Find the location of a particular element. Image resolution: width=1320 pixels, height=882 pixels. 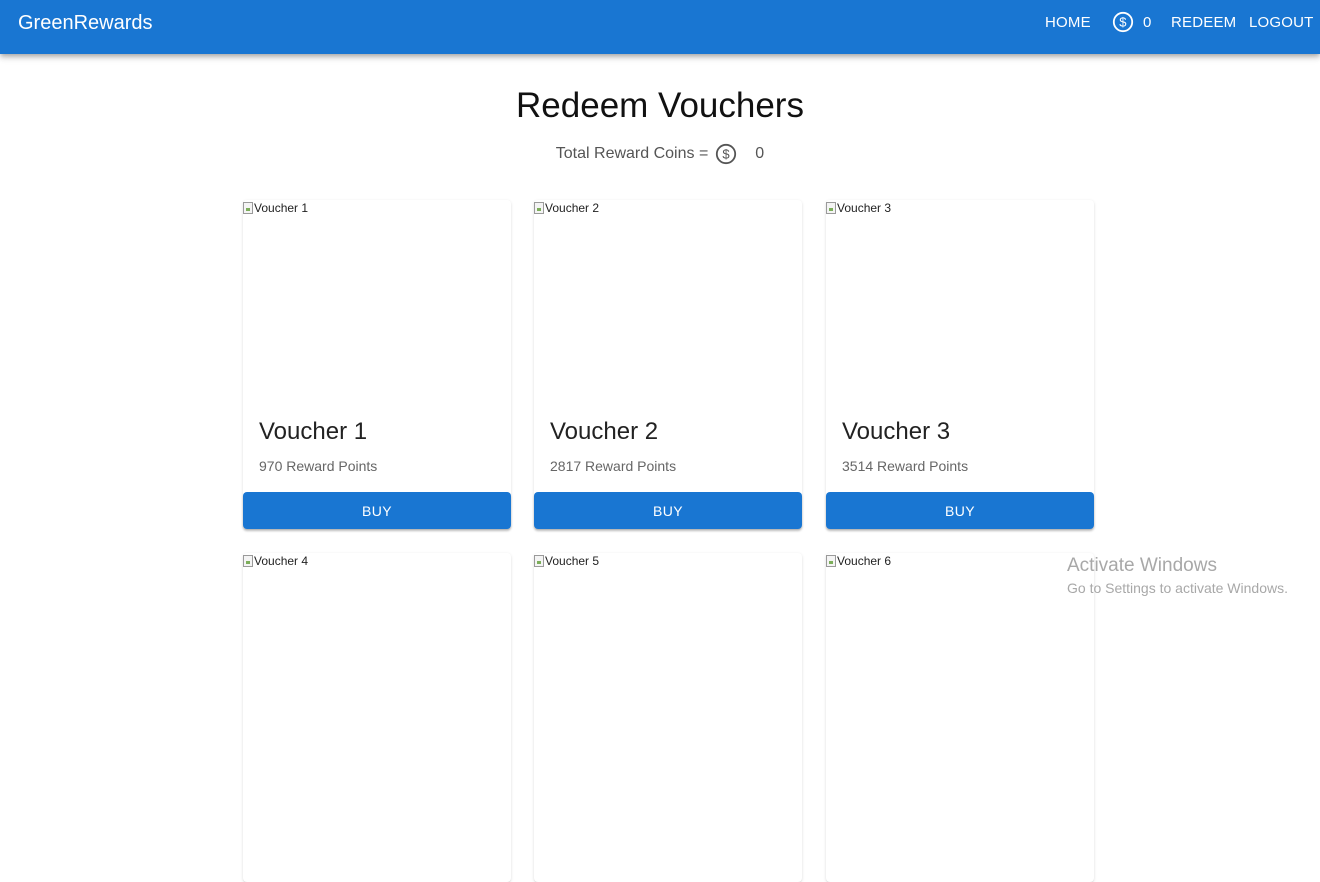

voucher-image-alt: Voucher 6 is located at coordinates (864, 561).